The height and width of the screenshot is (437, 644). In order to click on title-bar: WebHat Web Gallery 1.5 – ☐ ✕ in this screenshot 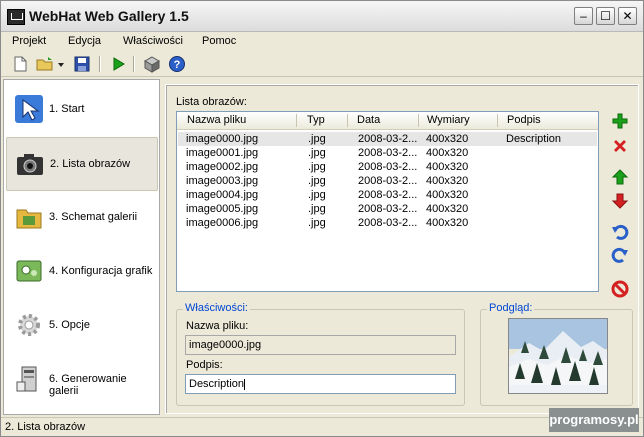, I will do `click(322, 16)`.